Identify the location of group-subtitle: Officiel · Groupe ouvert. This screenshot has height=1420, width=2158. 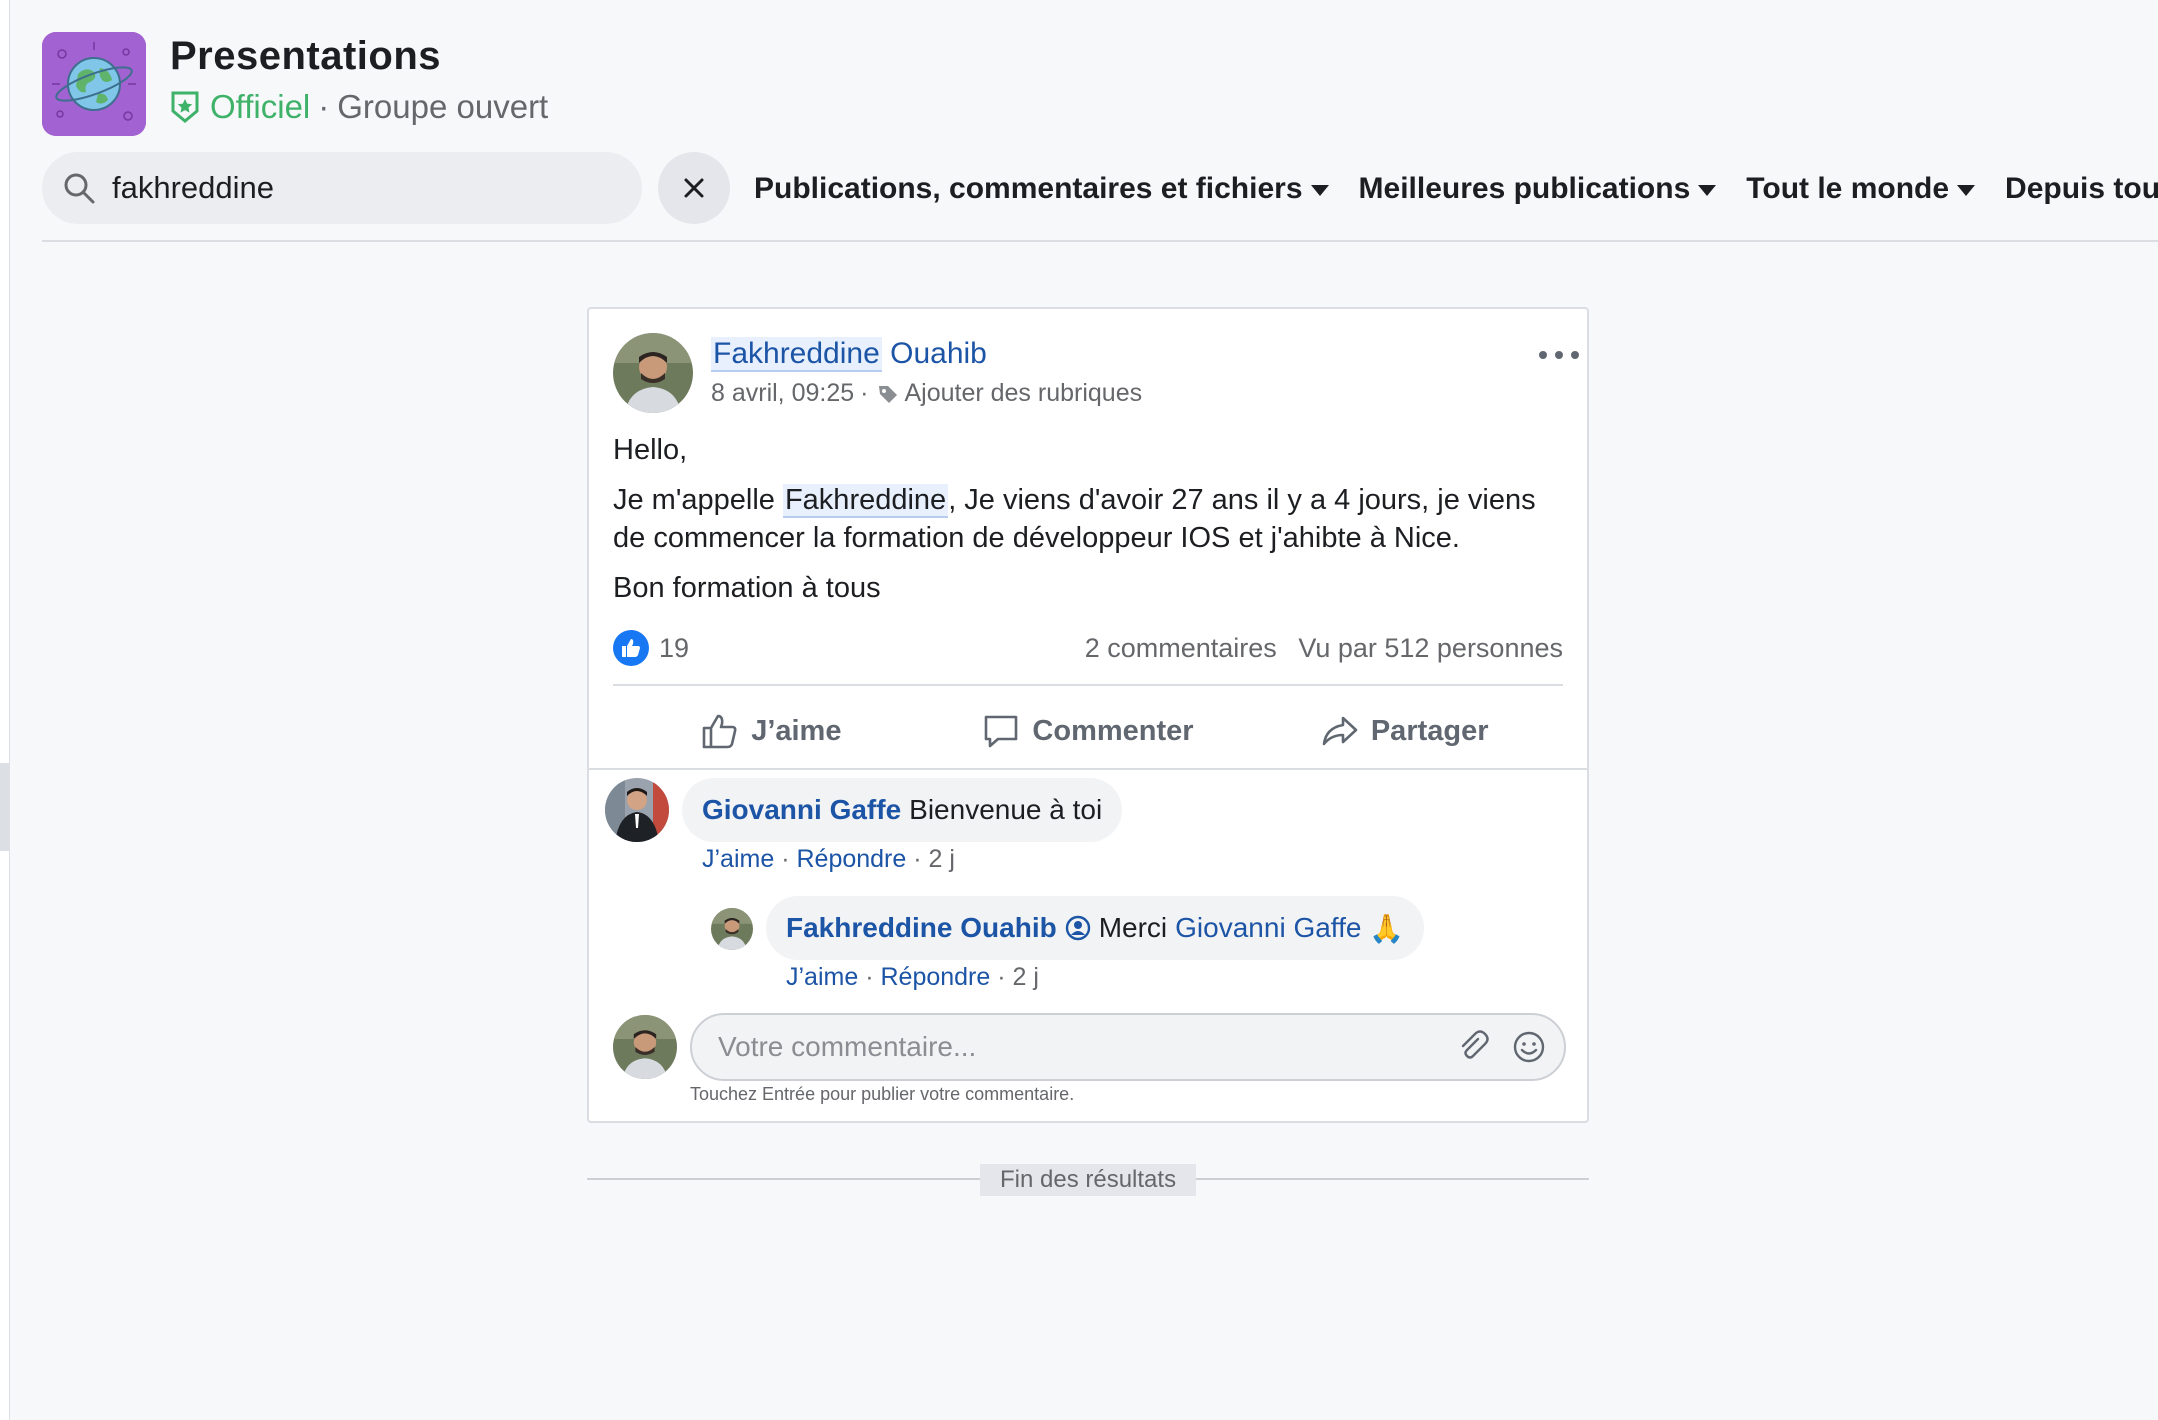
(359, 107).